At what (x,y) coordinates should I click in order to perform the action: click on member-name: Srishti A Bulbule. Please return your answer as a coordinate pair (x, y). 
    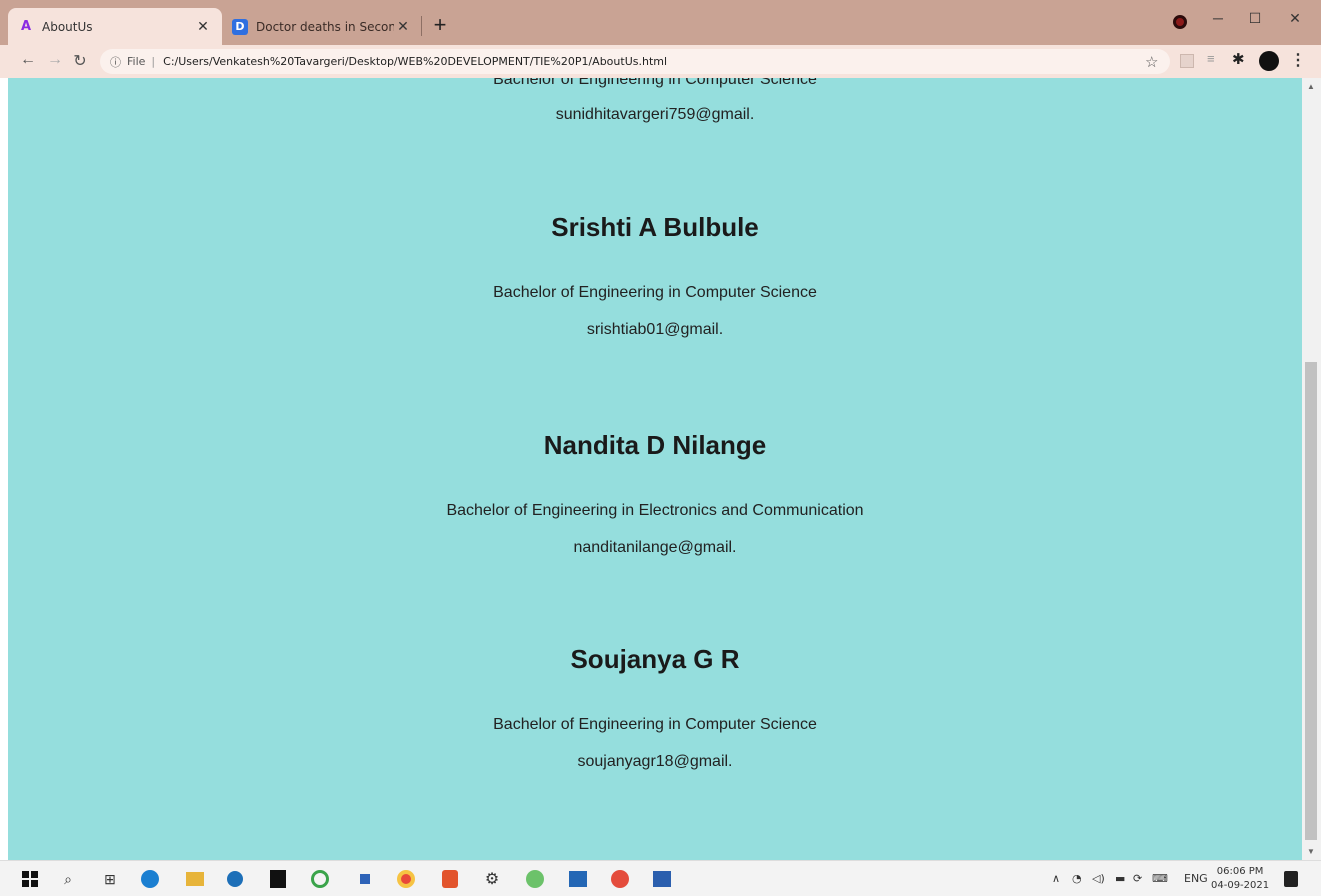
    Looking at the image, I should click on (655, 227).